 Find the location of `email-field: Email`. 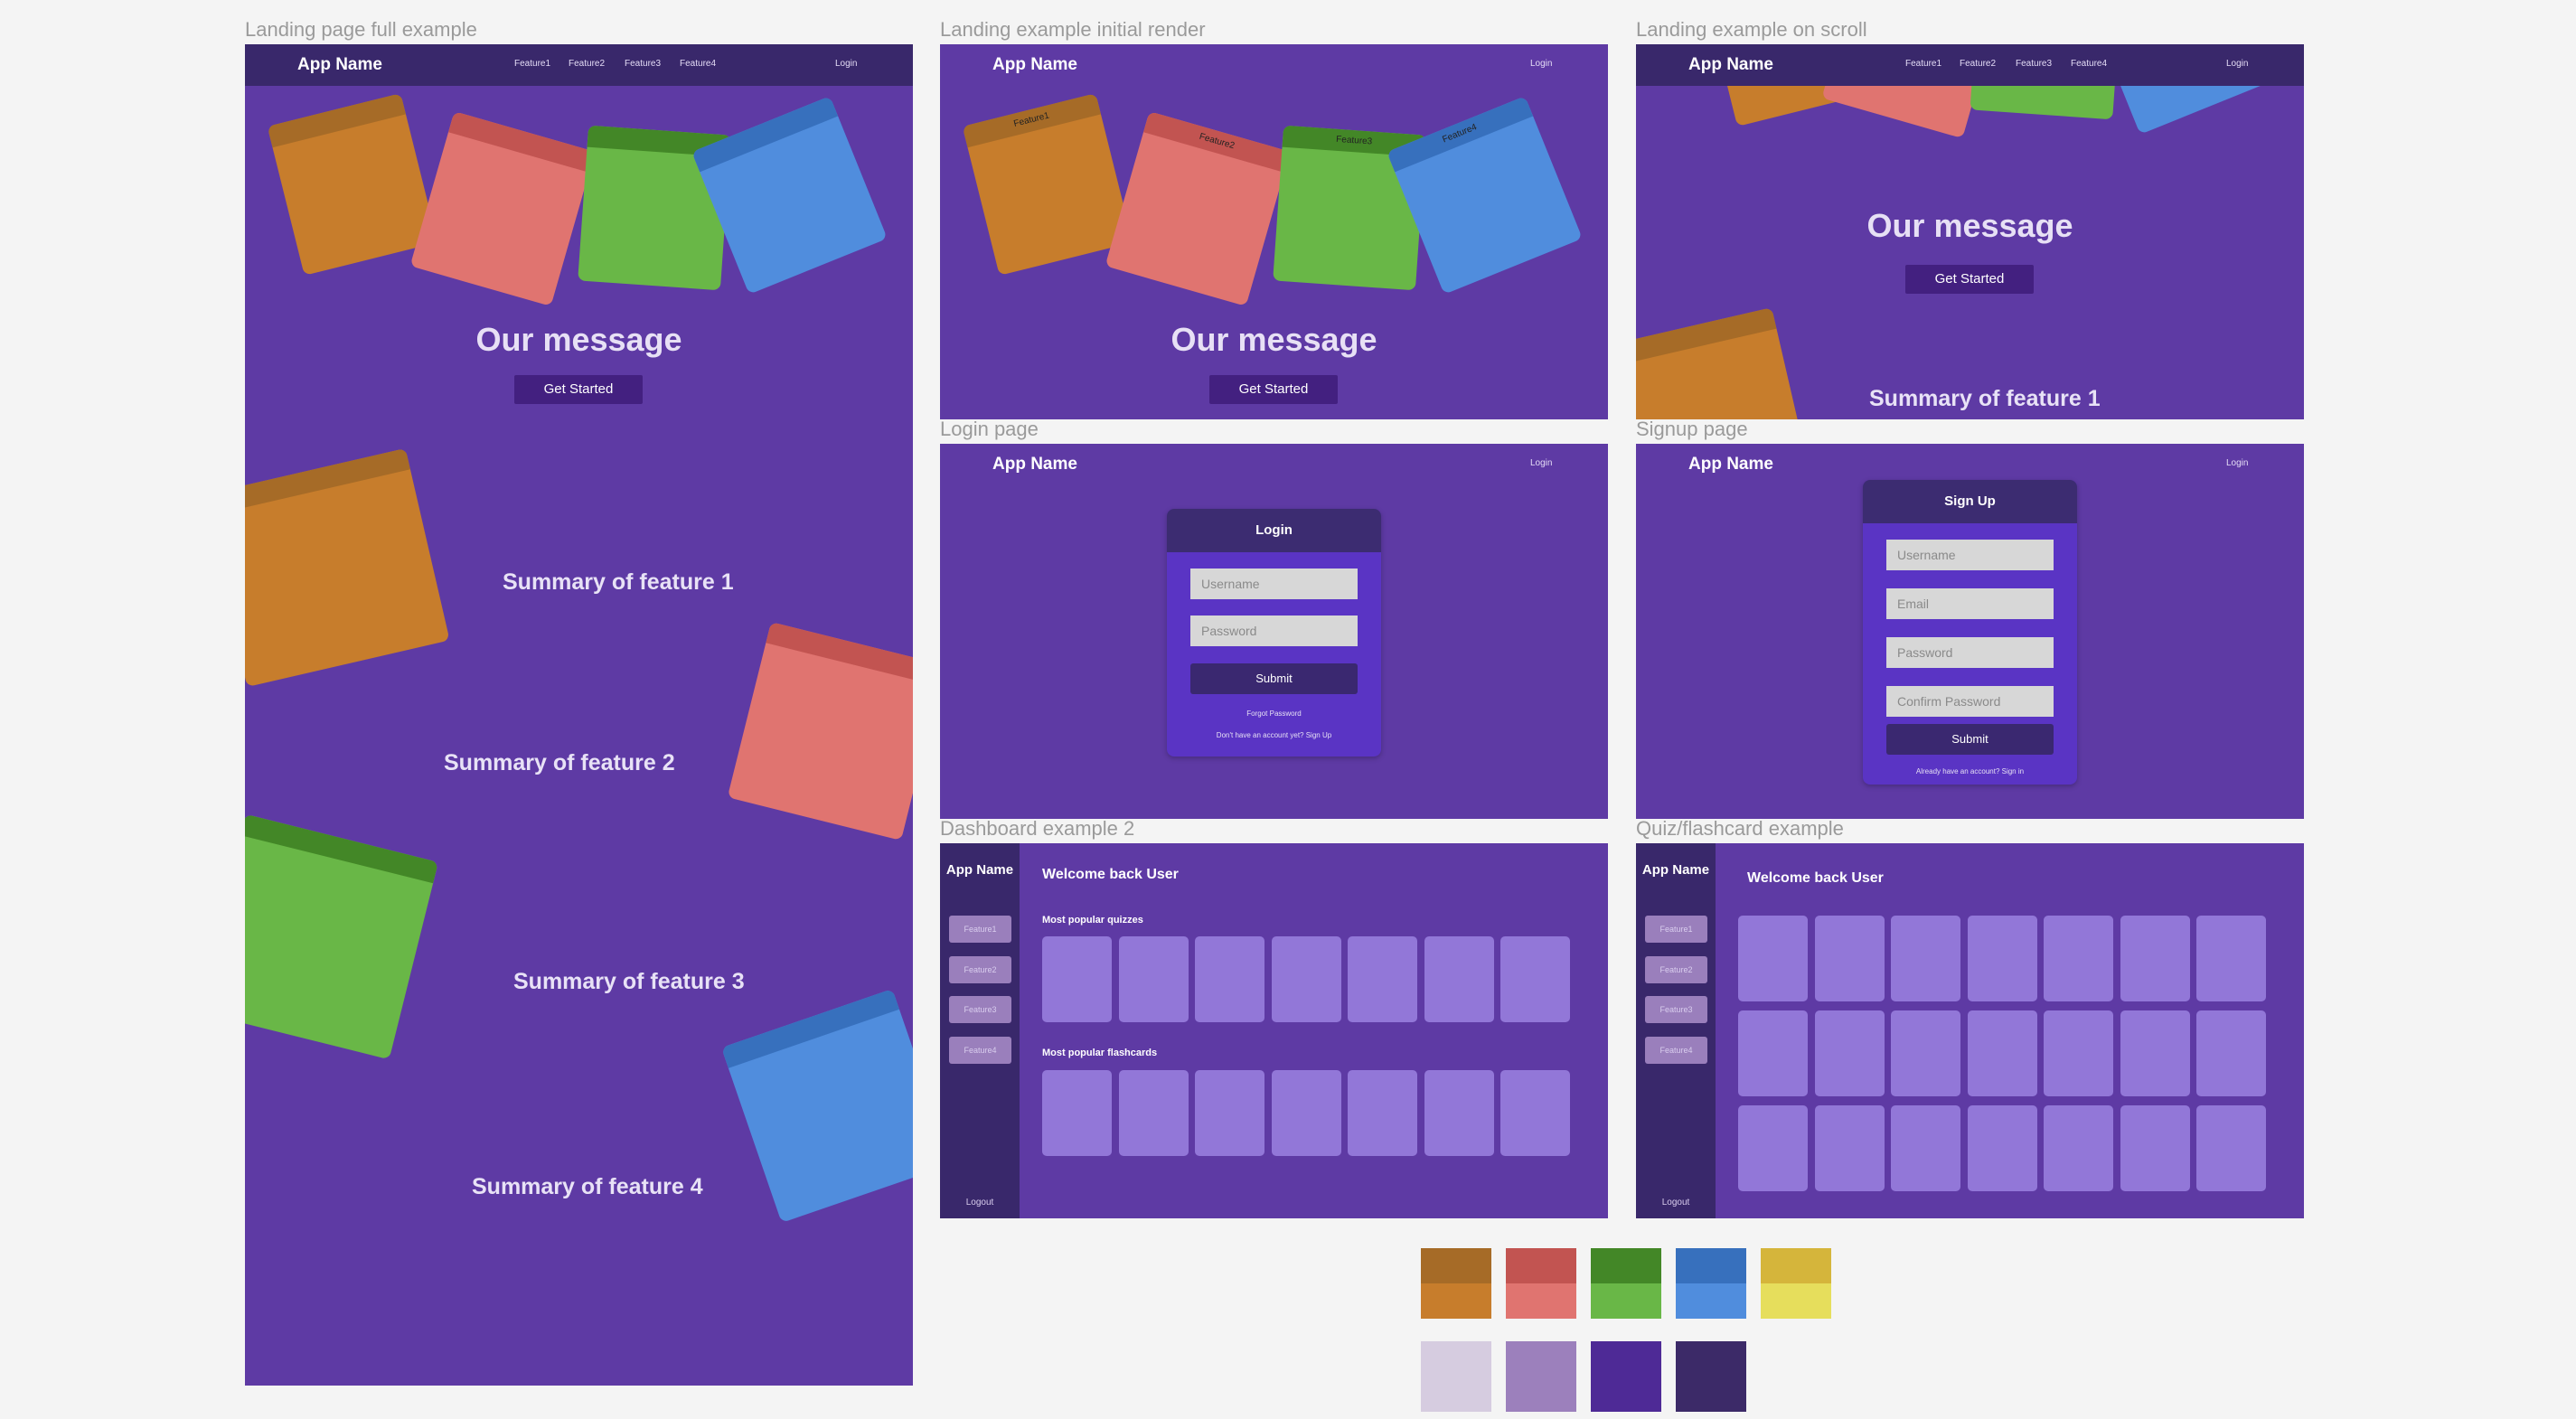

email-field: Email is located at coordinates (1970, 603).